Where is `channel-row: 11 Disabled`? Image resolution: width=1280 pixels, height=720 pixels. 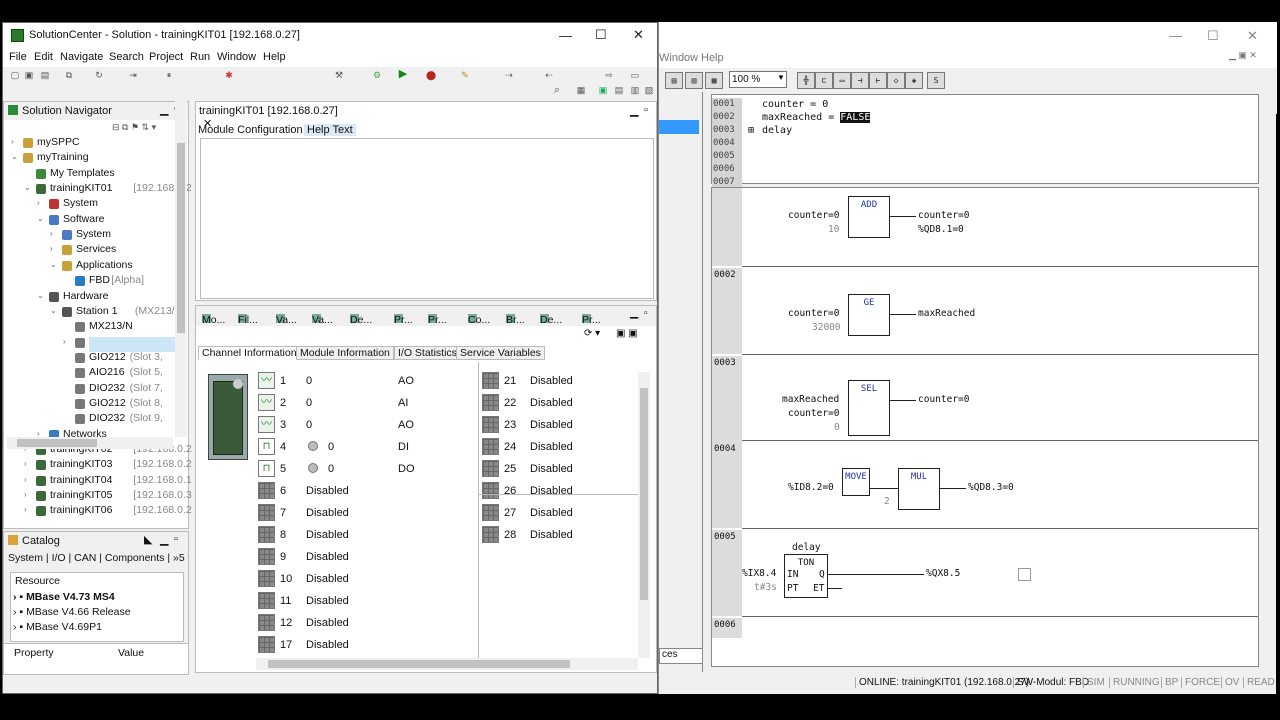 channel-row: 11 Disabled is located at coordinates (363, 601).